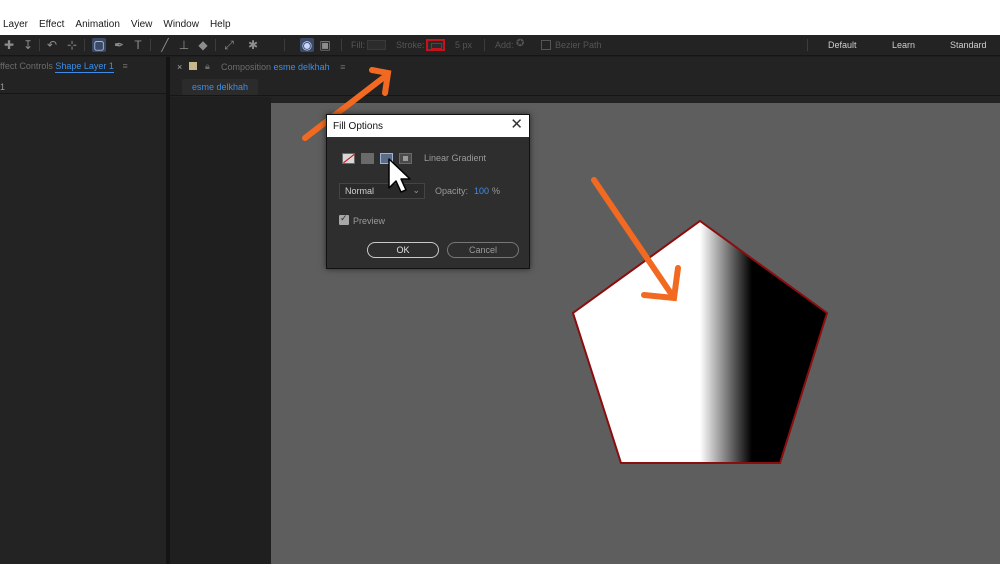  Describe the element at coordinates (416, 190) in the screenshot. I see `chevron-down-icon: ⌄` at that location.